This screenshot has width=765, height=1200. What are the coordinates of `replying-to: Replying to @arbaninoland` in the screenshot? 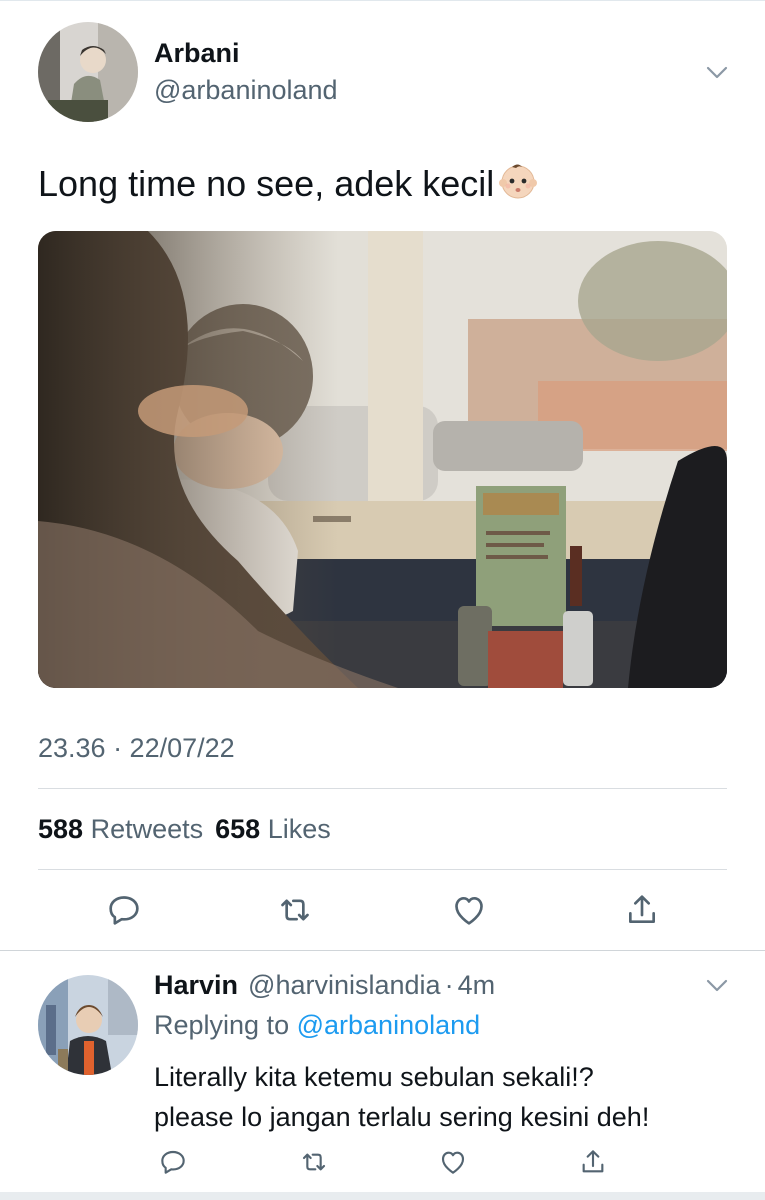 It's located at (317, 1025).